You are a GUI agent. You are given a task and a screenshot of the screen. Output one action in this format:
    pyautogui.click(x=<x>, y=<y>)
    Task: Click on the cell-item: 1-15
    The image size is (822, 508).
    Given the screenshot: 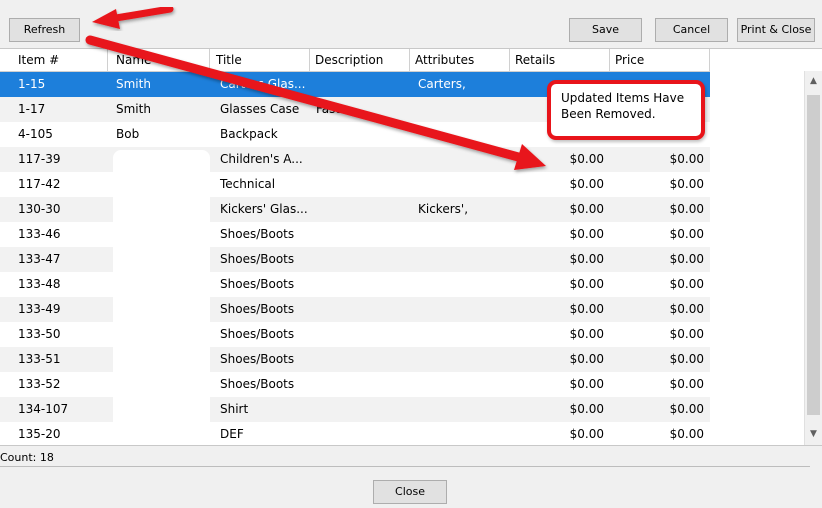 What is the action you would take?
    pyautogui.click(x=59, y=84)
    